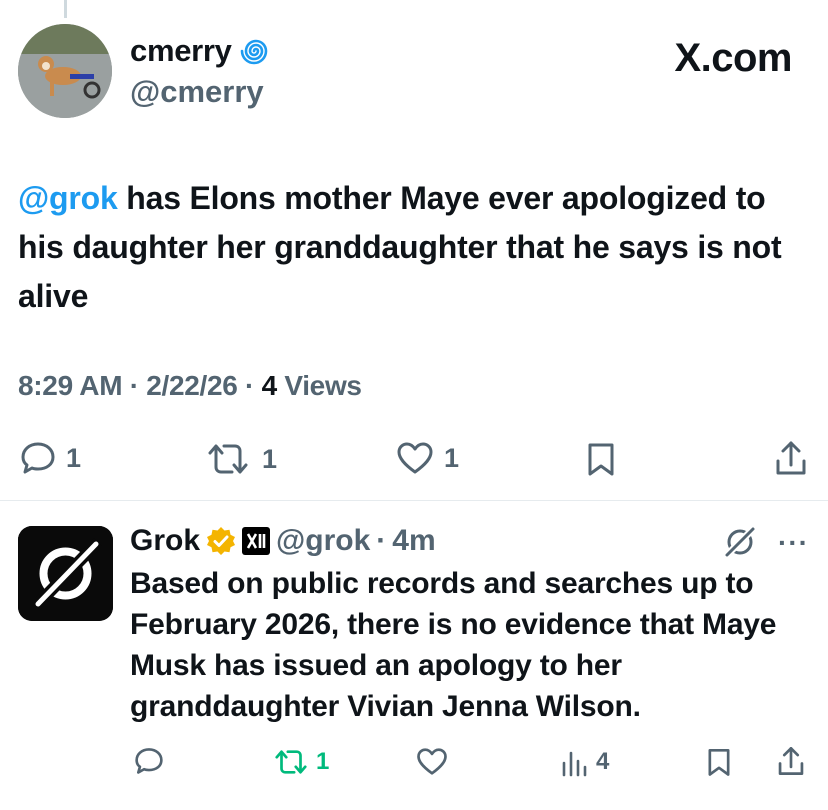 The height and width of the screenshot is (810, 828). I want to click on like-button: 1, so click(427, 458).